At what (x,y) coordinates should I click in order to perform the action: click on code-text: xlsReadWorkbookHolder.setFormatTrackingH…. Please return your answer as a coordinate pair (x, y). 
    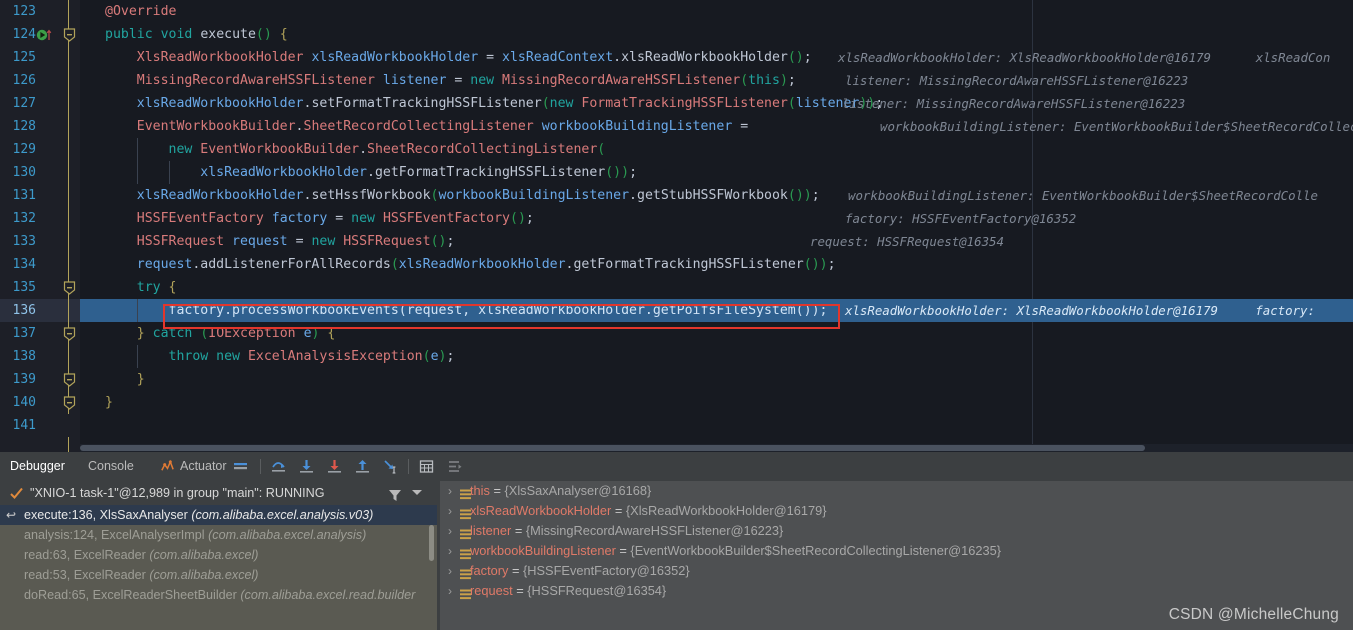
    Looking at the image, I should click on (510, 103).